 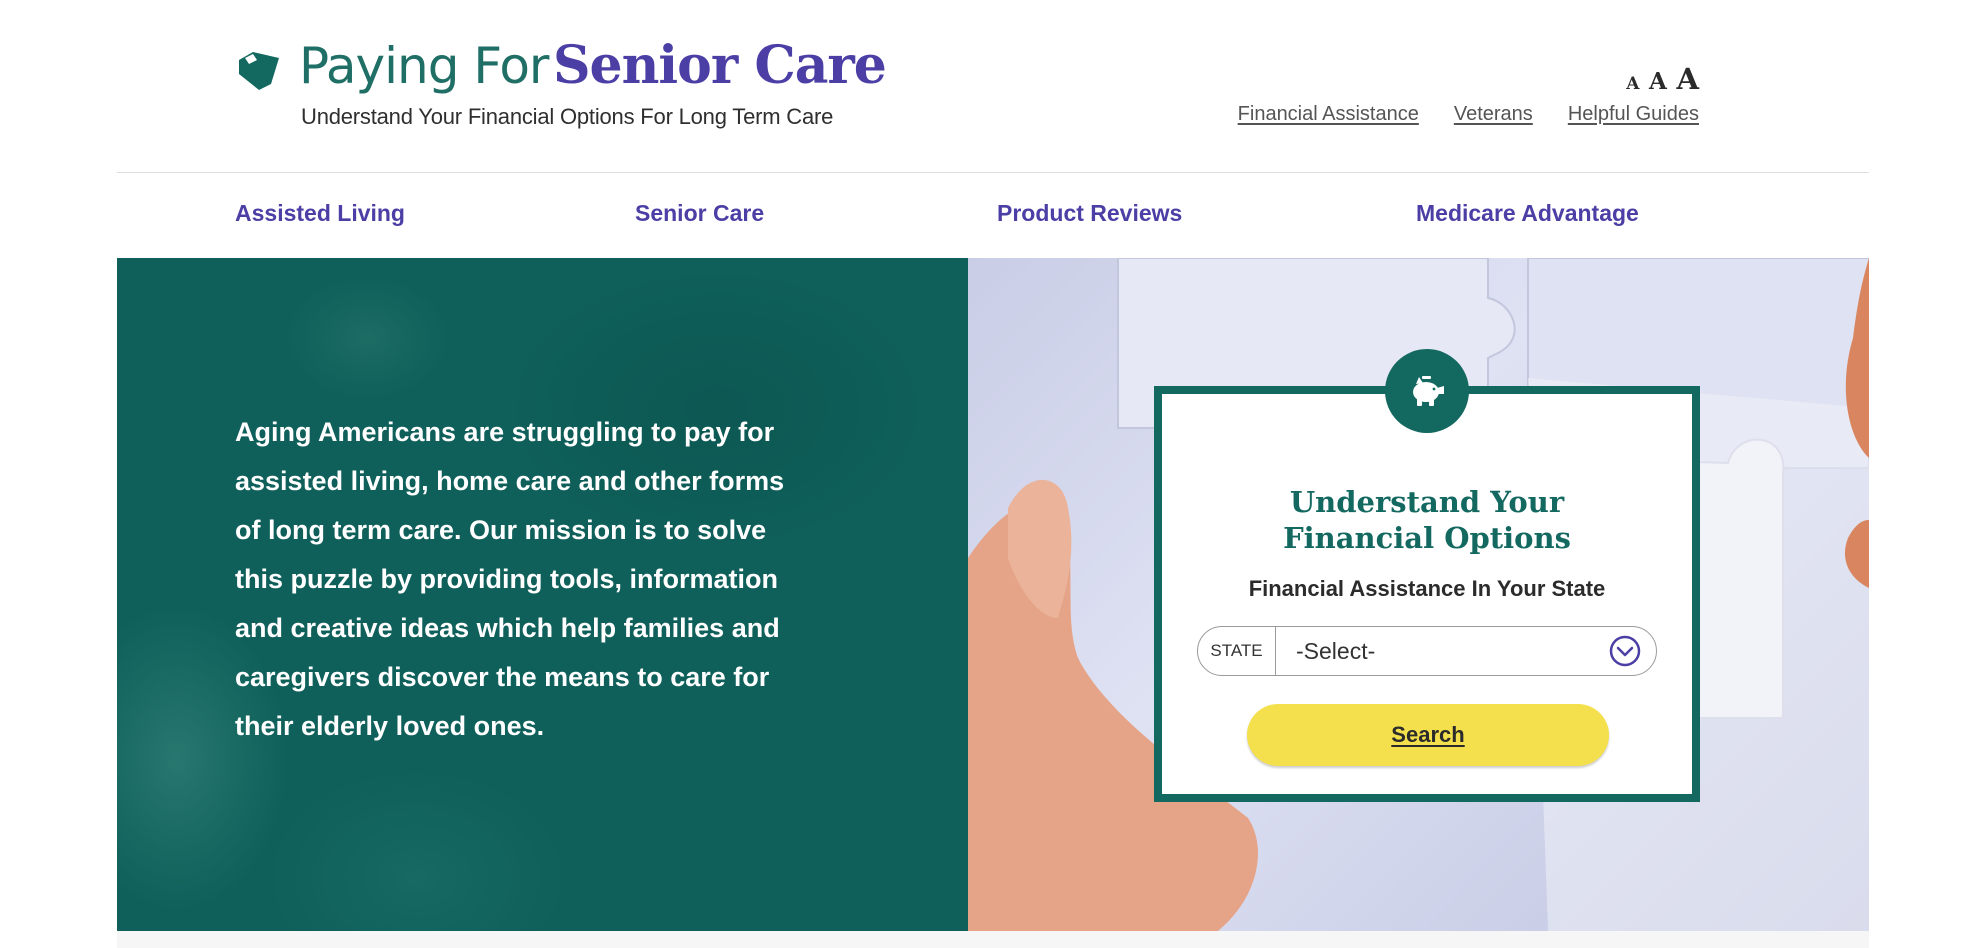 I want to click on brand-text-bold: Senior Care, so click(x=719, y=65).